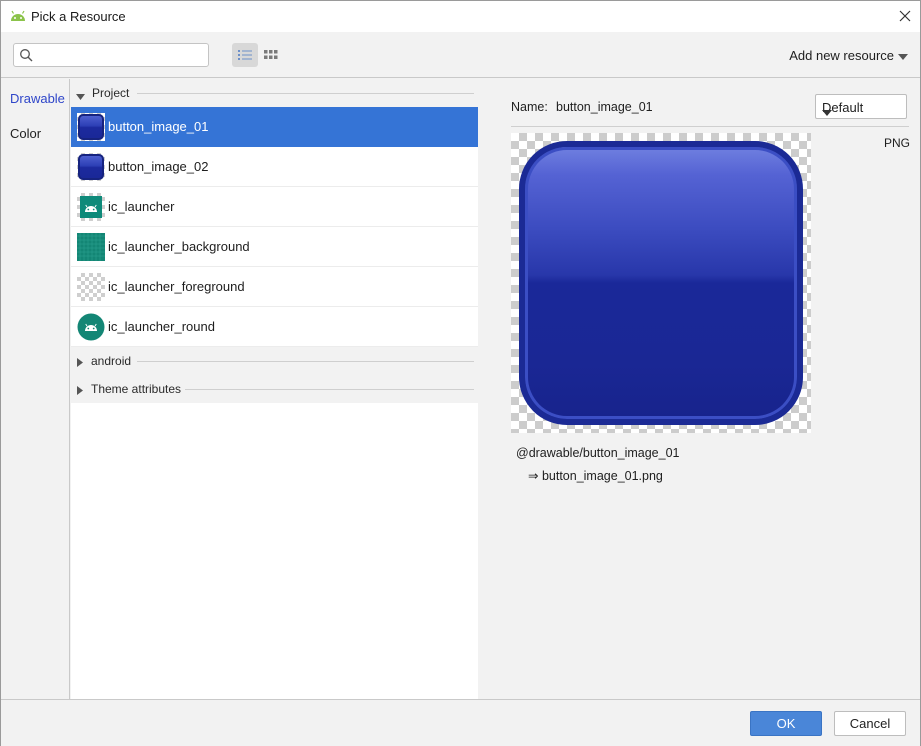 Image resolution: width=921 pixels, height=746 pixels. Describe the element at coordinates (786, 723) in the screenshot. I see `ok-button: OK` at that location.